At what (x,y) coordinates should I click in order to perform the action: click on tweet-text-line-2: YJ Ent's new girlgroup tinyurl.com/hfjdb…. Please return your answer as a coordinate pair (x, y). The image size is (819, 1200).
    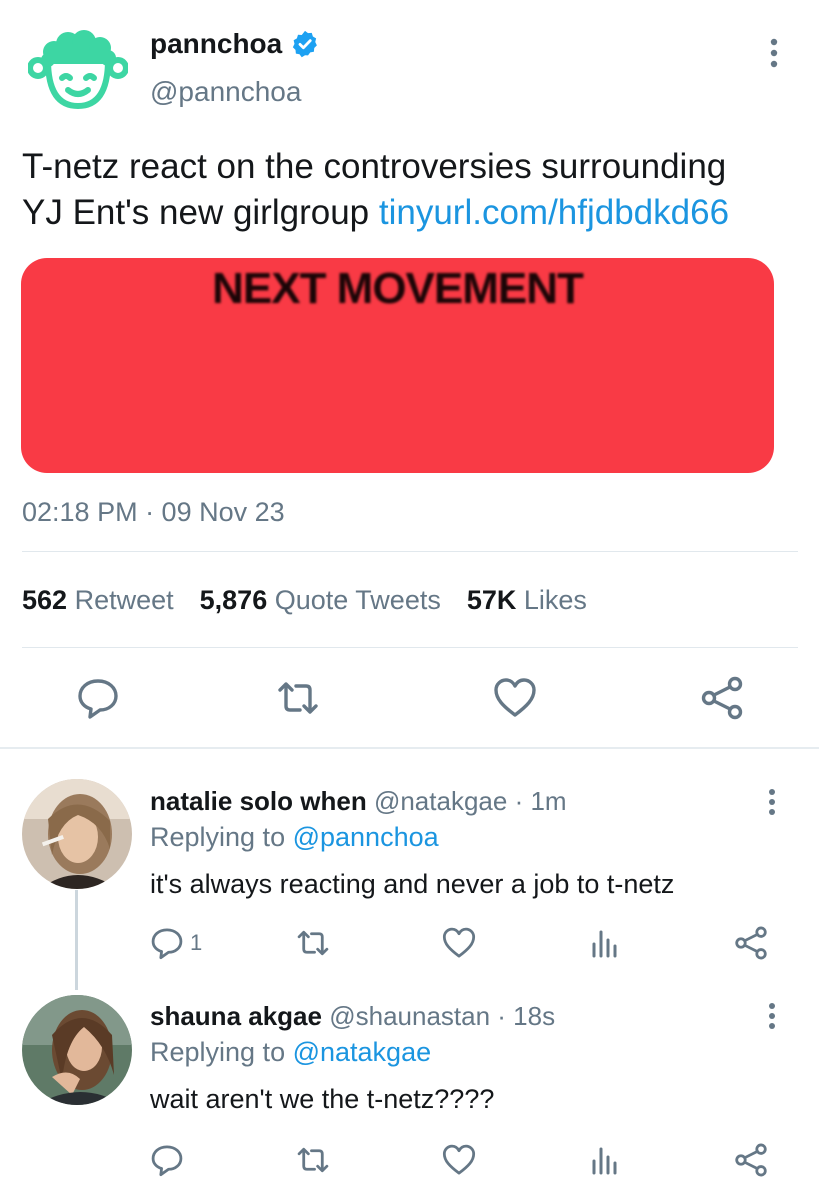
    Looking at the image, I should click on (417, 213).